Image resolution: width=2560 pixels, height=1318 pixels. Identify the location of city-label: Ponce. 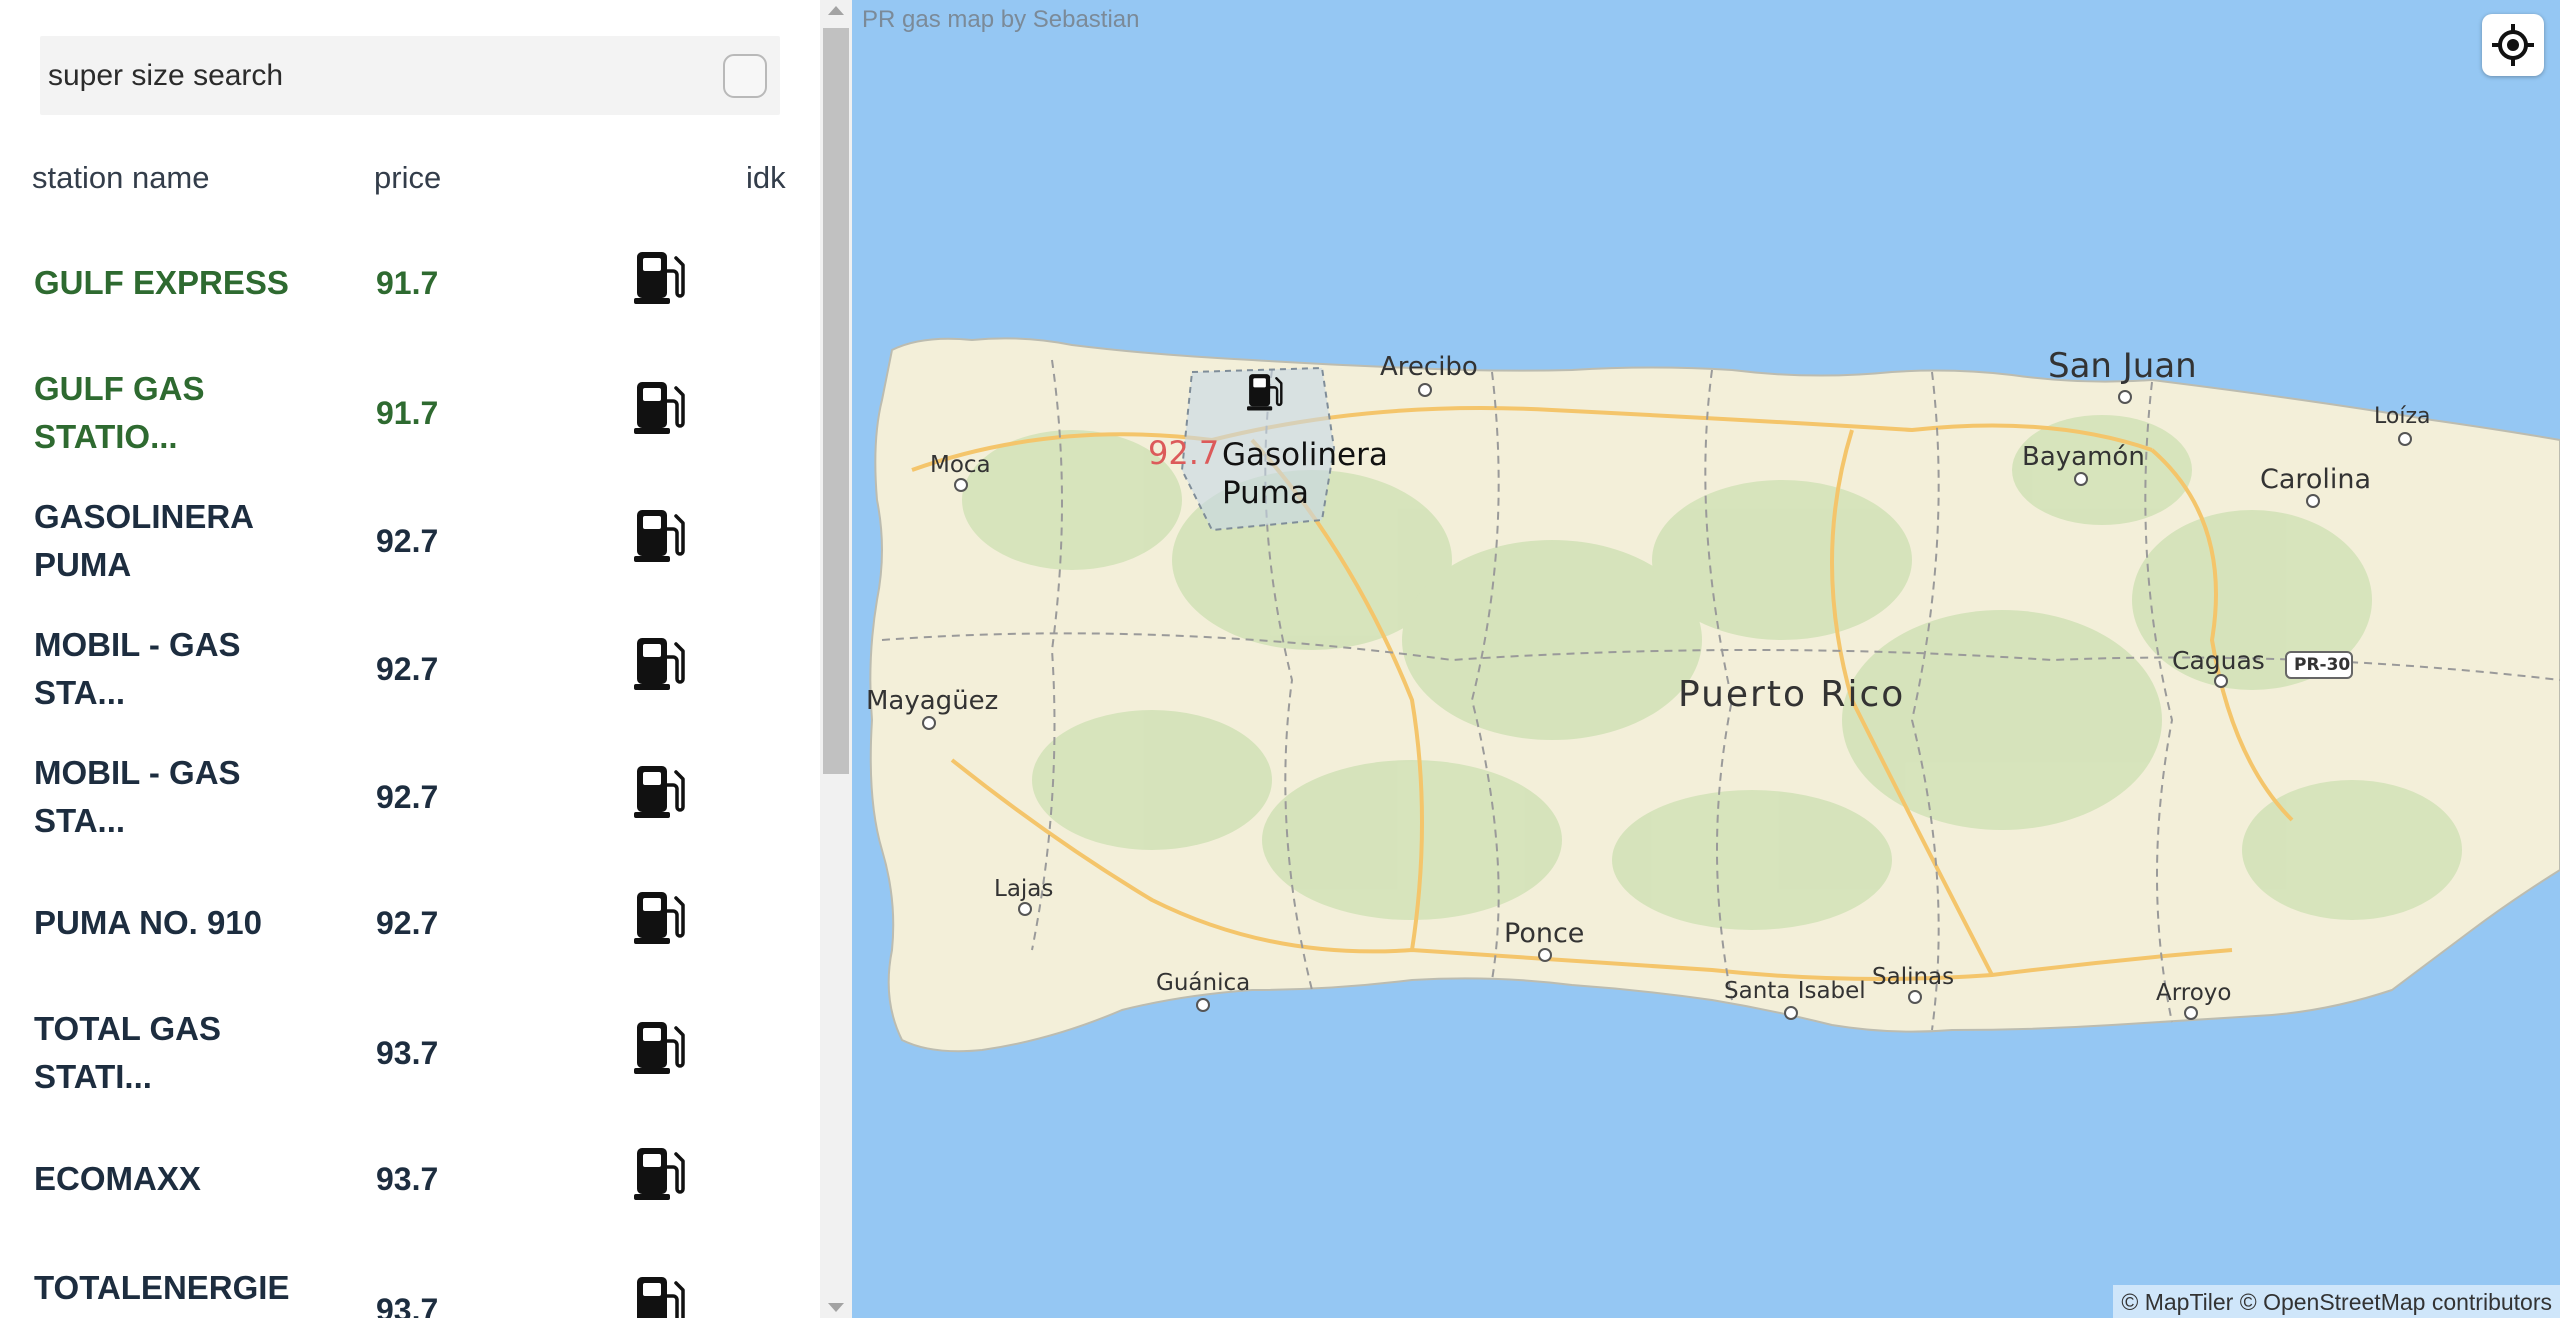
(1544, 933).